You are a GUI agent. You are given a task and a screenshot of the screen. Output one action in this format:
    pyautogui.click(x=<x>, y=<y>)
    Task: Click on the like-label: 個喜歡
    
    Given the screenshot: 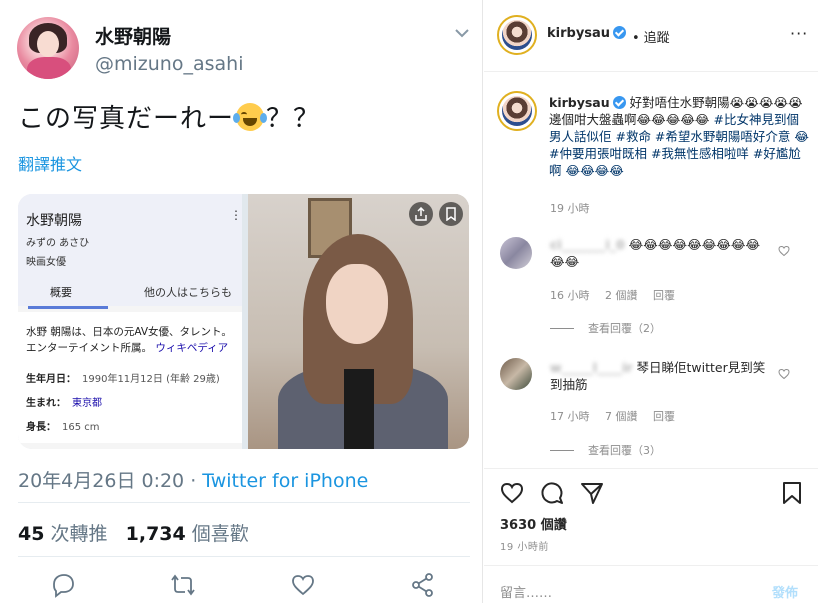 What is the action you would take?
    pyautogui.click(x=220, y=534)
    